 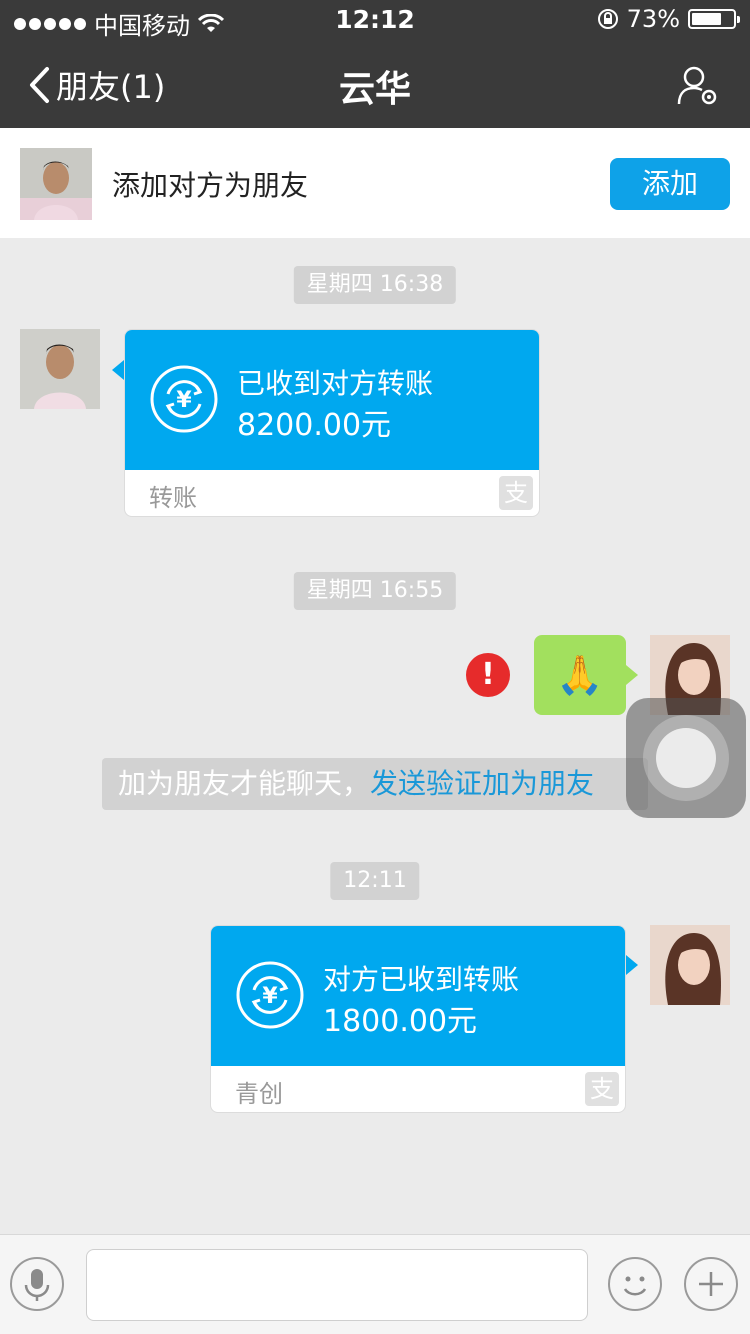 I want to click on add-friend-system-message: 加为朋友才能聊天，发送验证加为朋友, so click(x=375, y=784).